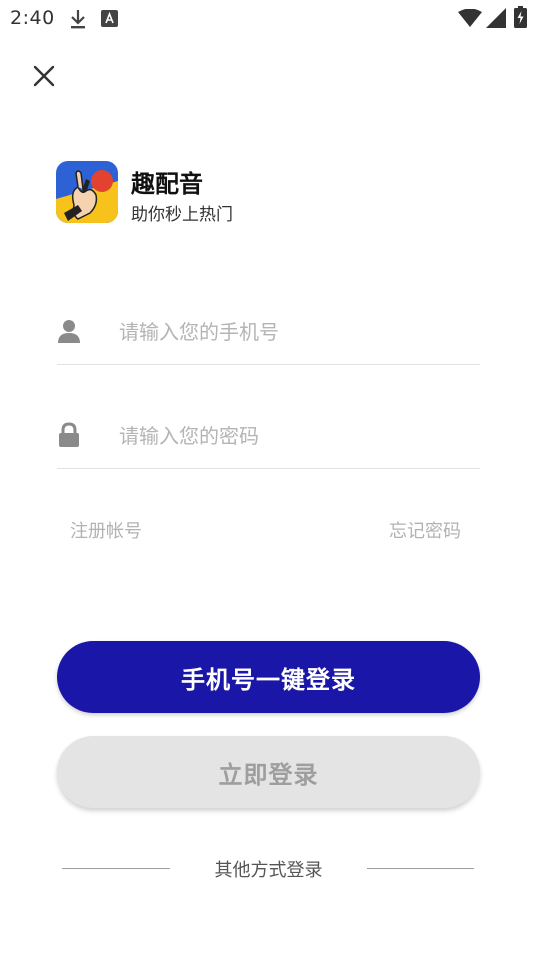 Image resolution: width=537 pixels, height=956 pixels. What do you see at coordinates (268, 18) in the screenshot?
I see `status-bar: 2:40` at bounding box center [268, 18].